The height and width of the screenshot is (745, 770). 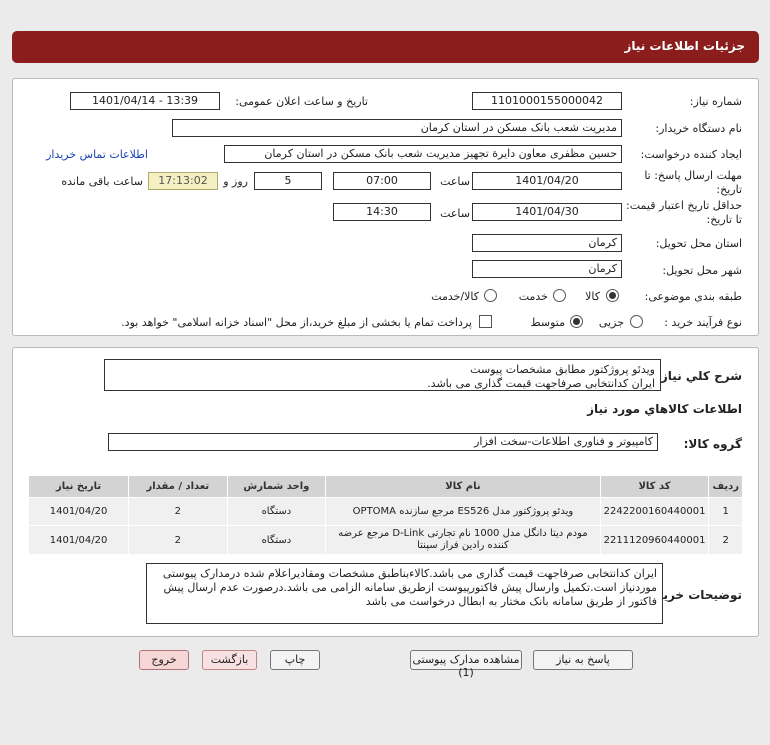 What do you see at coordinates (664, 409) in the screenshot?
I see `goods-section-title: اطلاعات کالاهاي مورد نياز` at bounding box center [664, 409].